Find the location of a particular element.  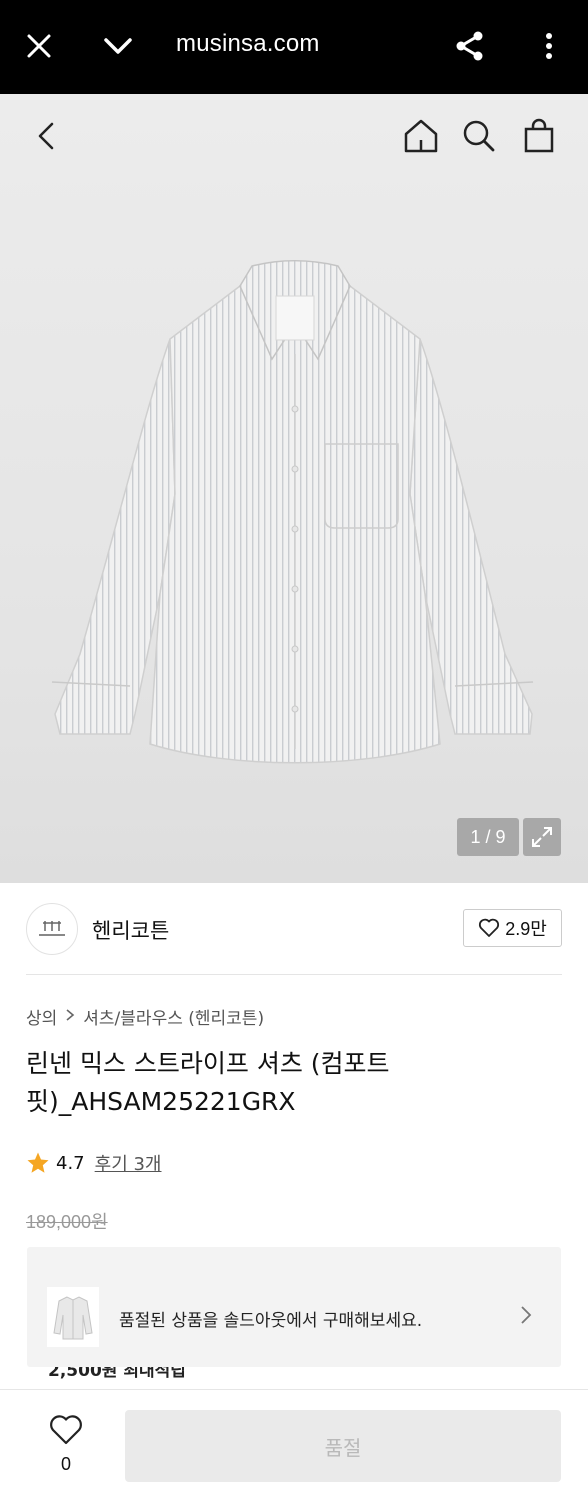

soldout-message: 품절된 상품을 솔드아웃에서 구매해보세요. is located at coordinates (271, 1321).